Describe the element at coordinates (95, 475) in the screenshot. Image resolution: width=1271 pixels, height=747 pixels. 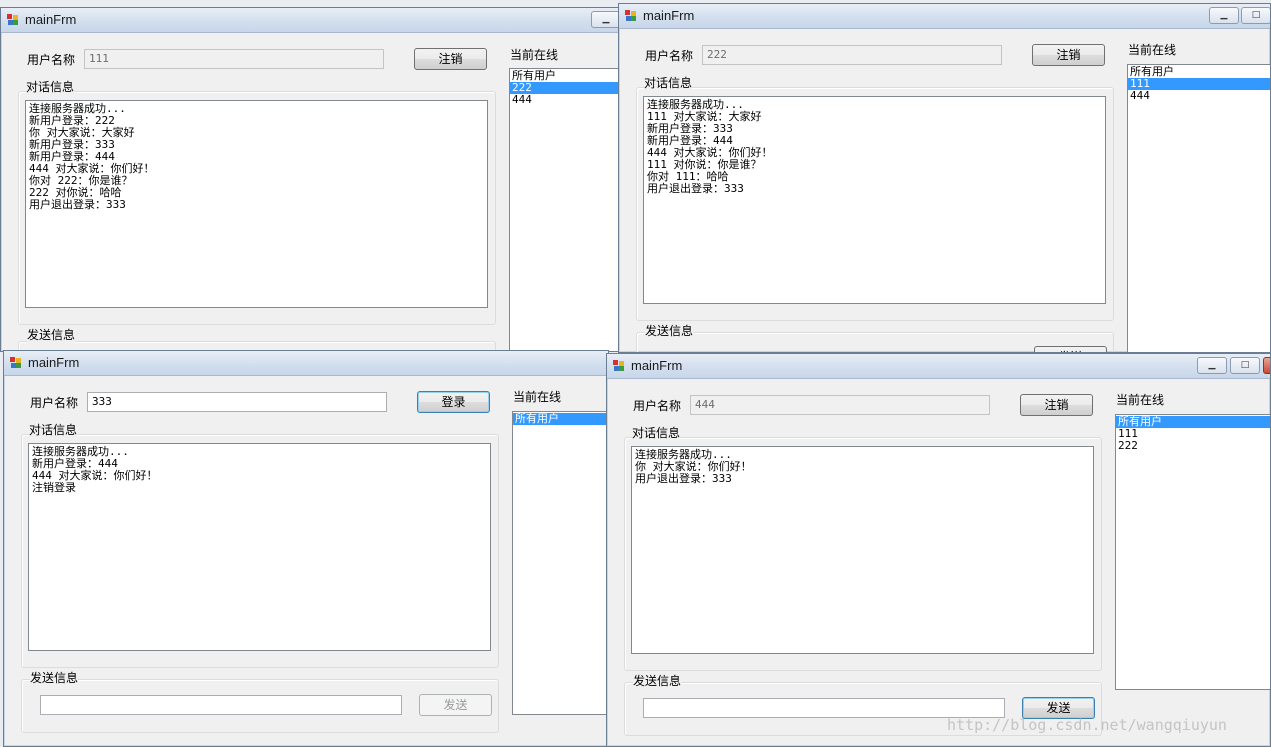
I see `message-line: 444 对大家说：你们好！` at that location.